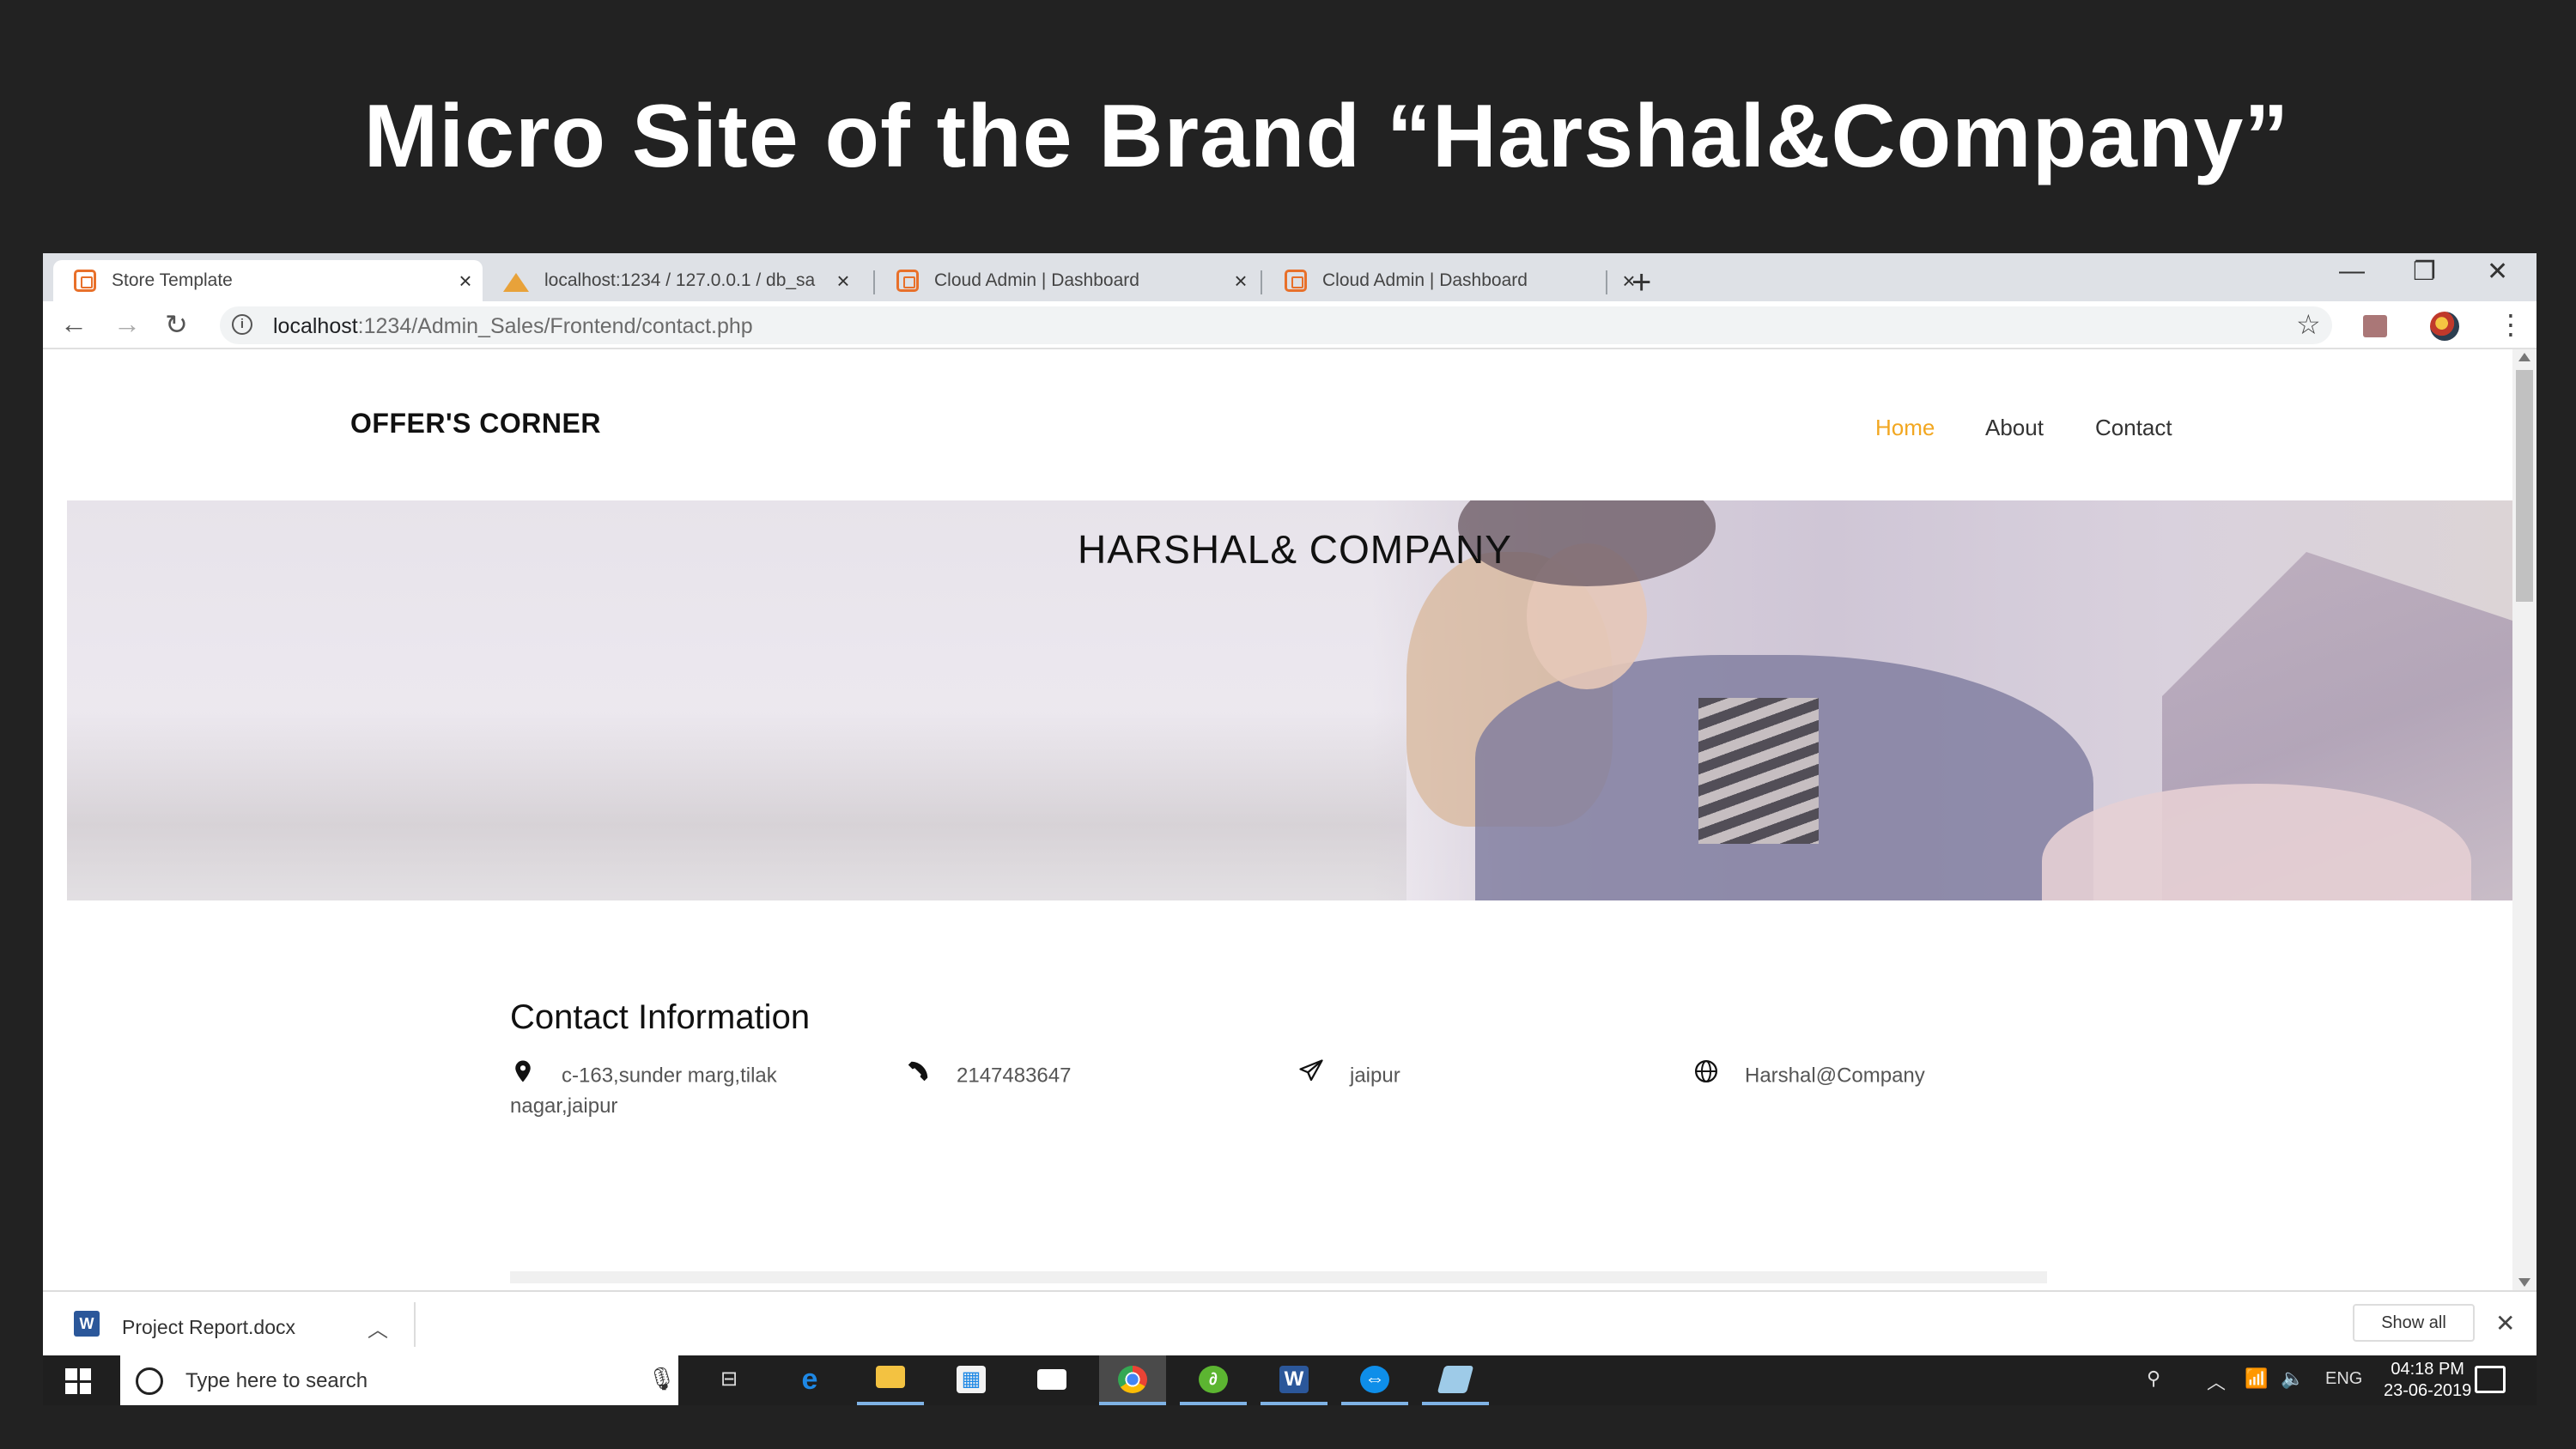 The height and width of the screenshot is (1449, 2576). I want to click on bookmark-star-icon: ☆, so click(2309, 324).